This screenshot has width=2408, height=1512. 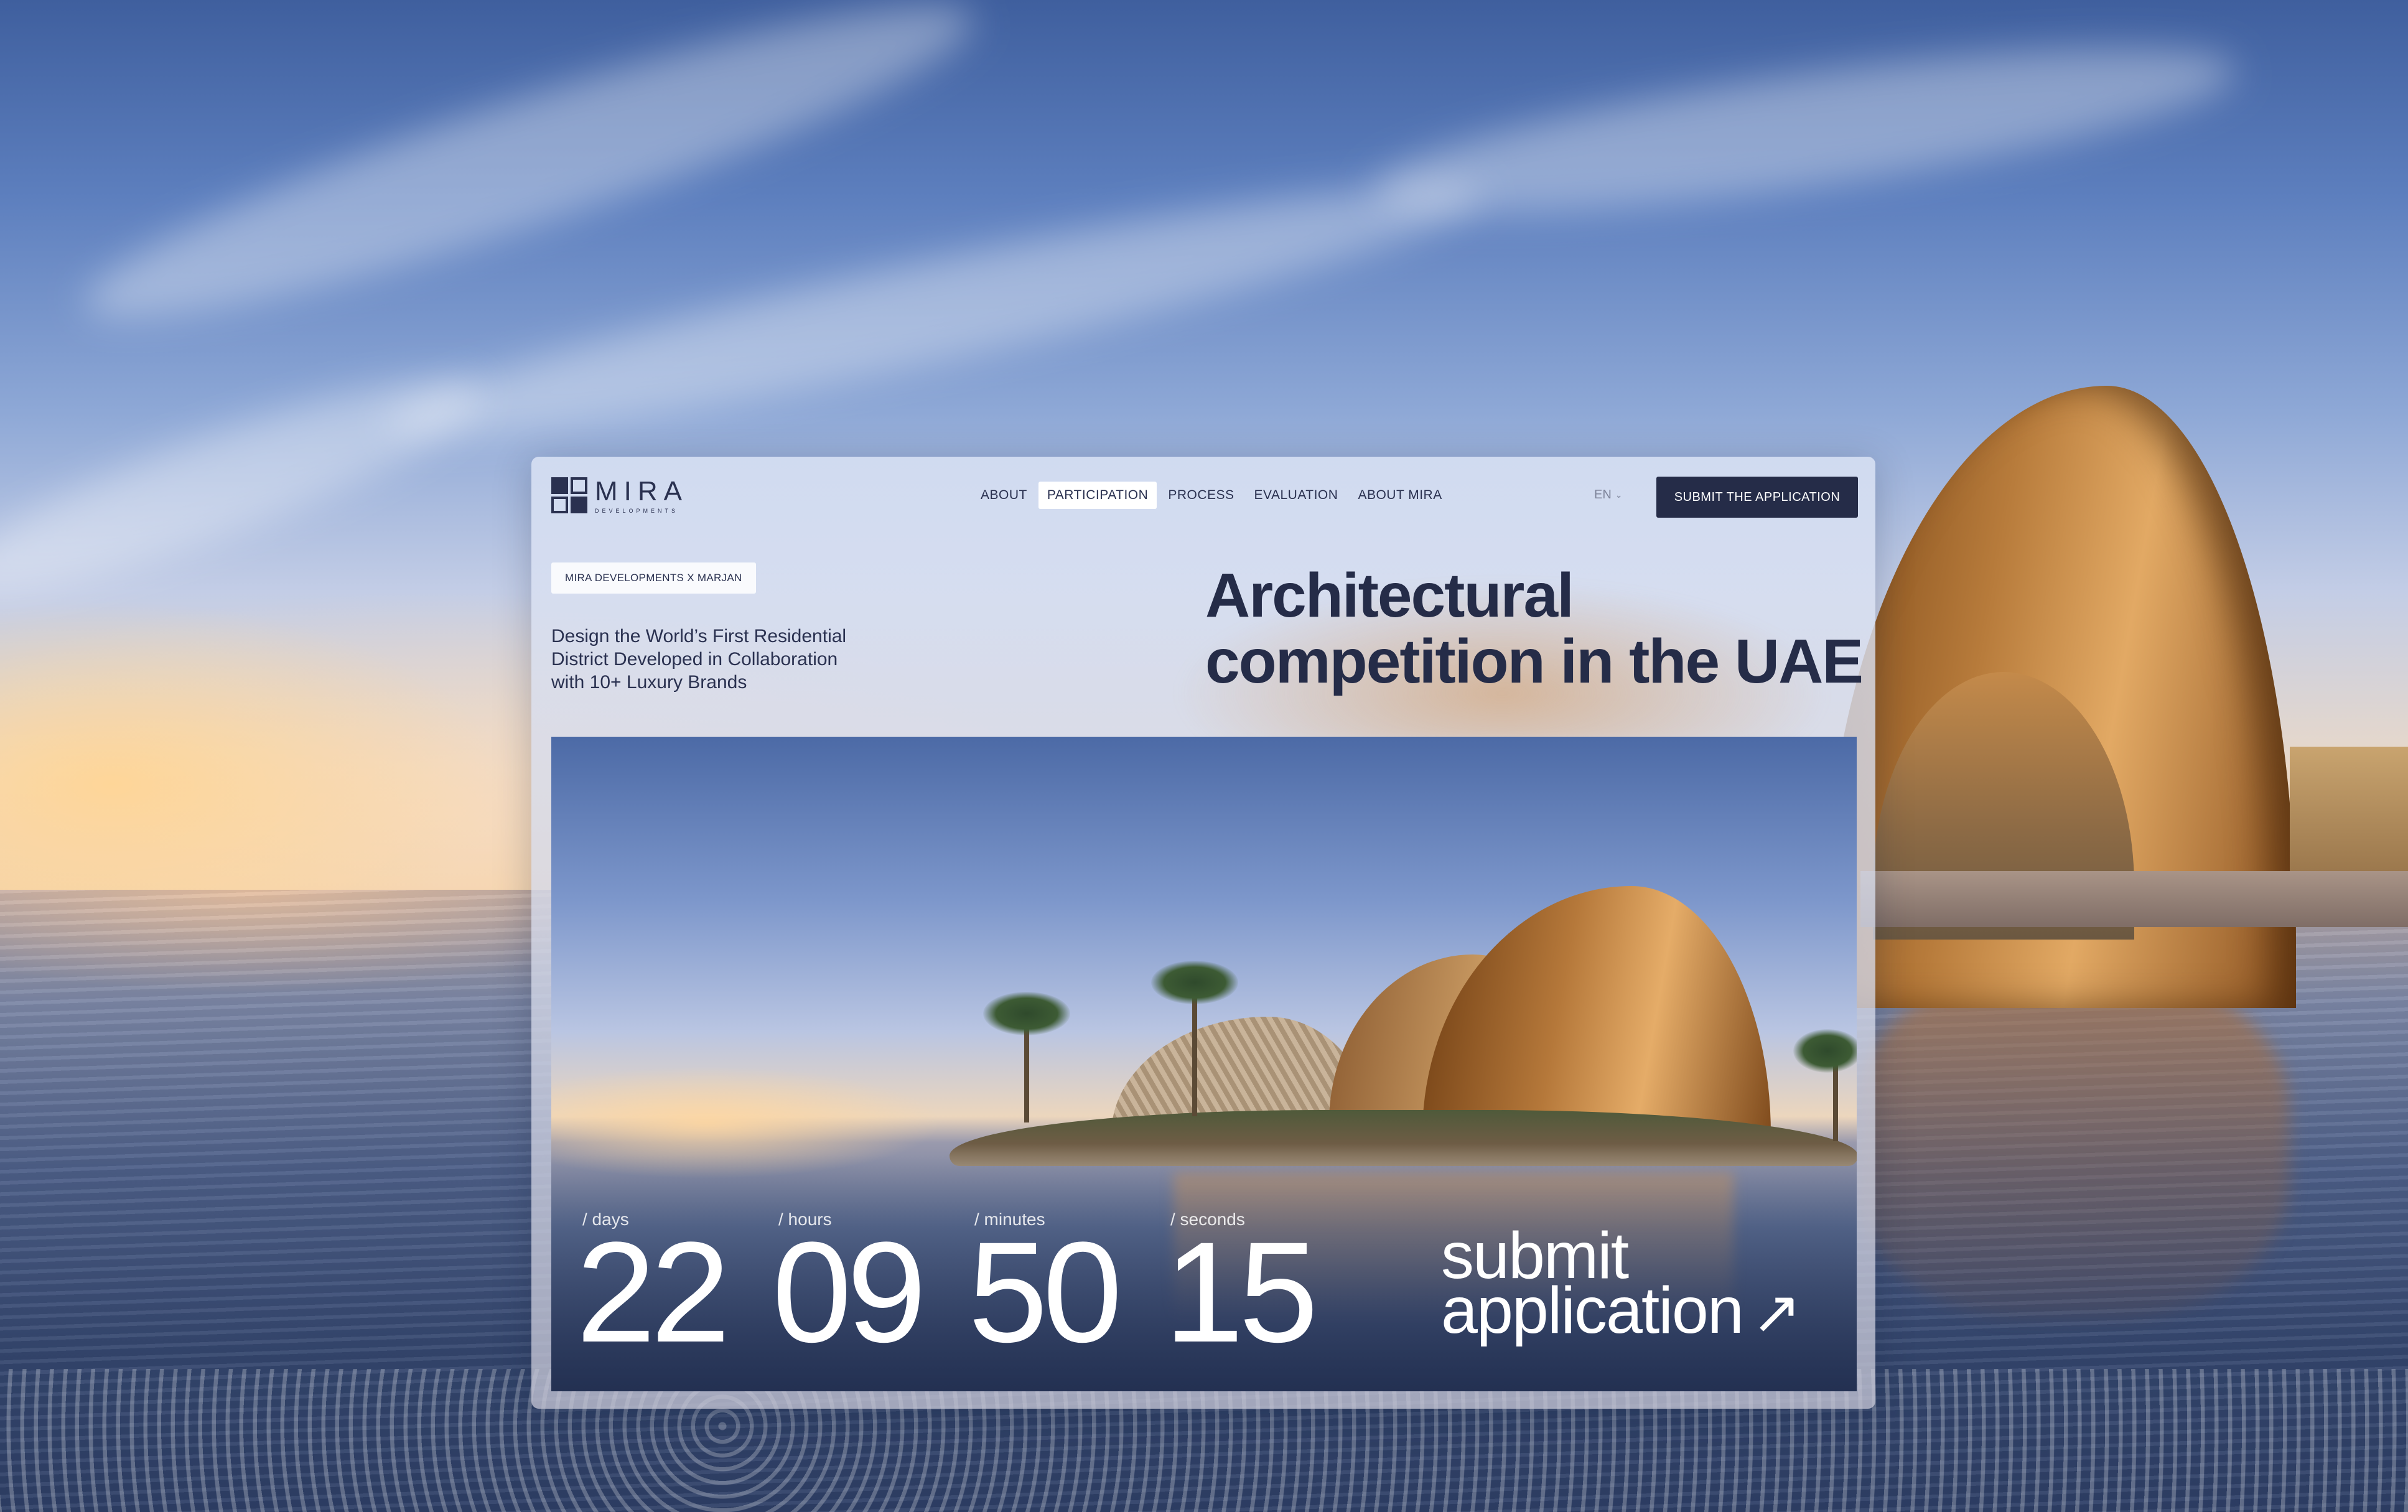 I want to click on headline-line-1: Architectural, so click(x=1389, y=595).